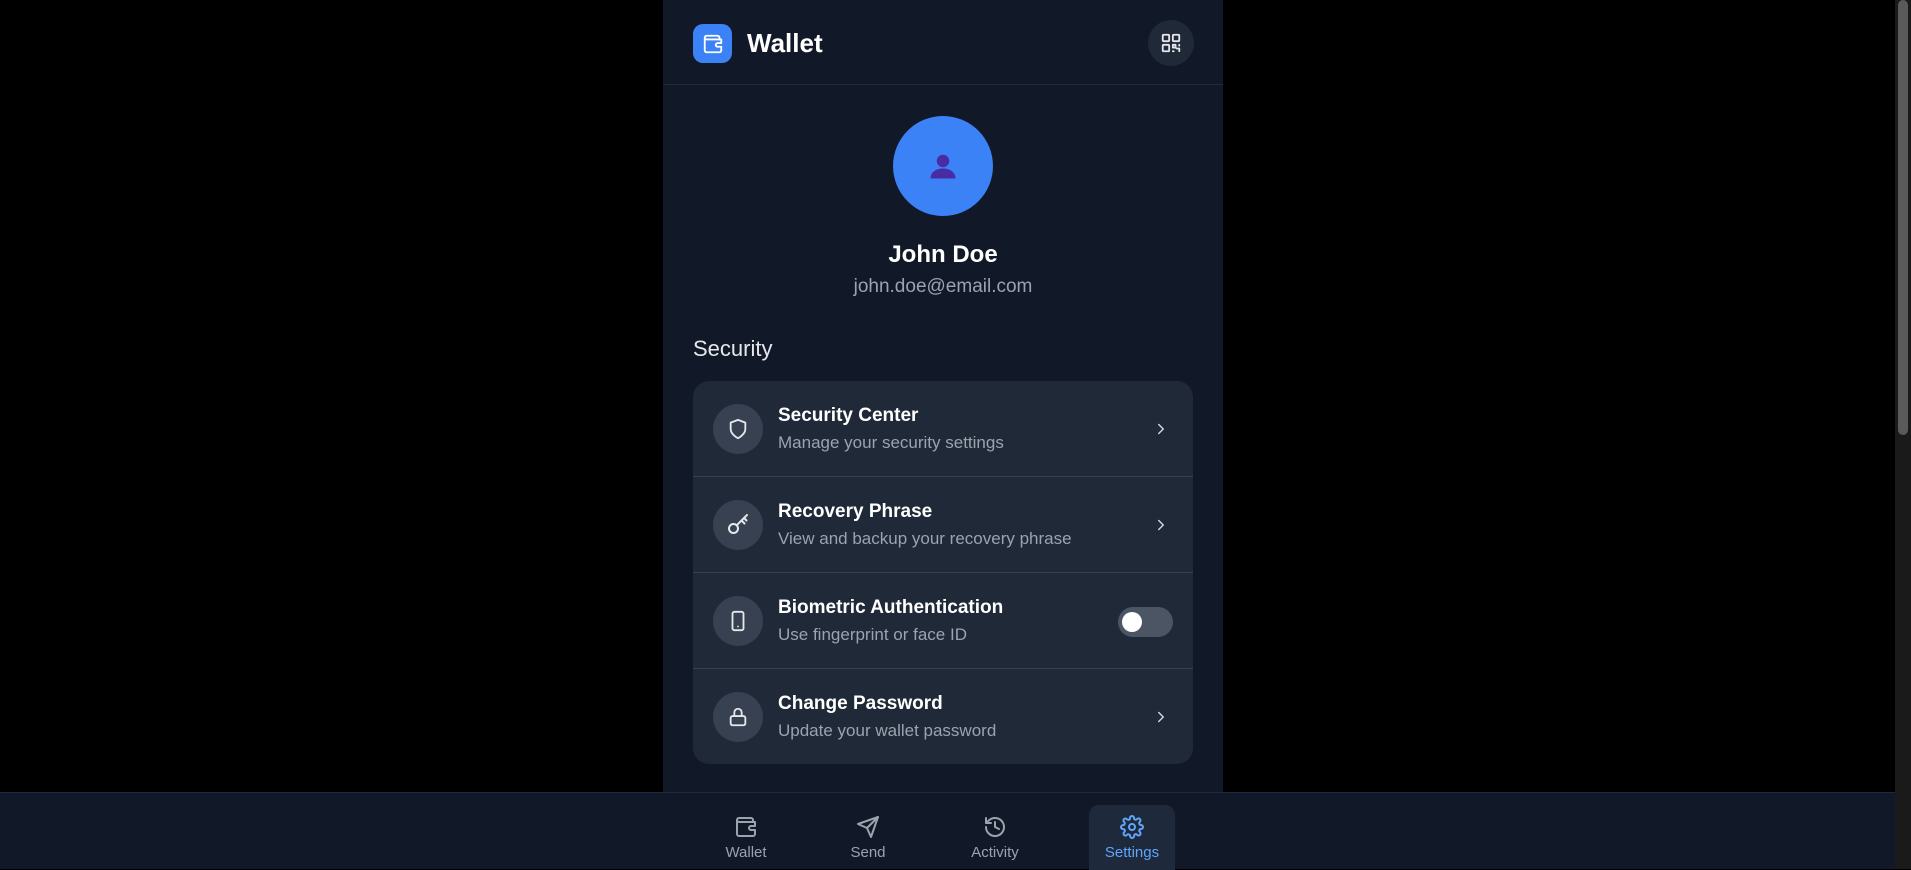 The width and height of the screenshot is (1911, 870). What do you see at coordinates (1132, 852) in the screenshot?
I see `nav-label: Settings` at bounding box center [1132, 852].